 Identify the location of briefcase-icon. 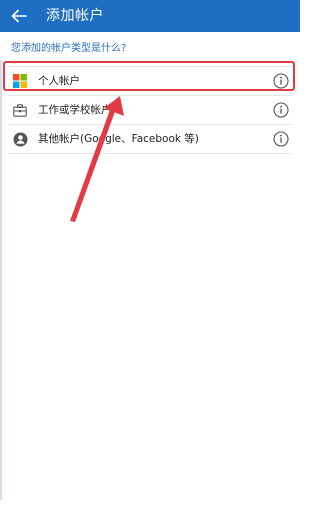
(20, 110).